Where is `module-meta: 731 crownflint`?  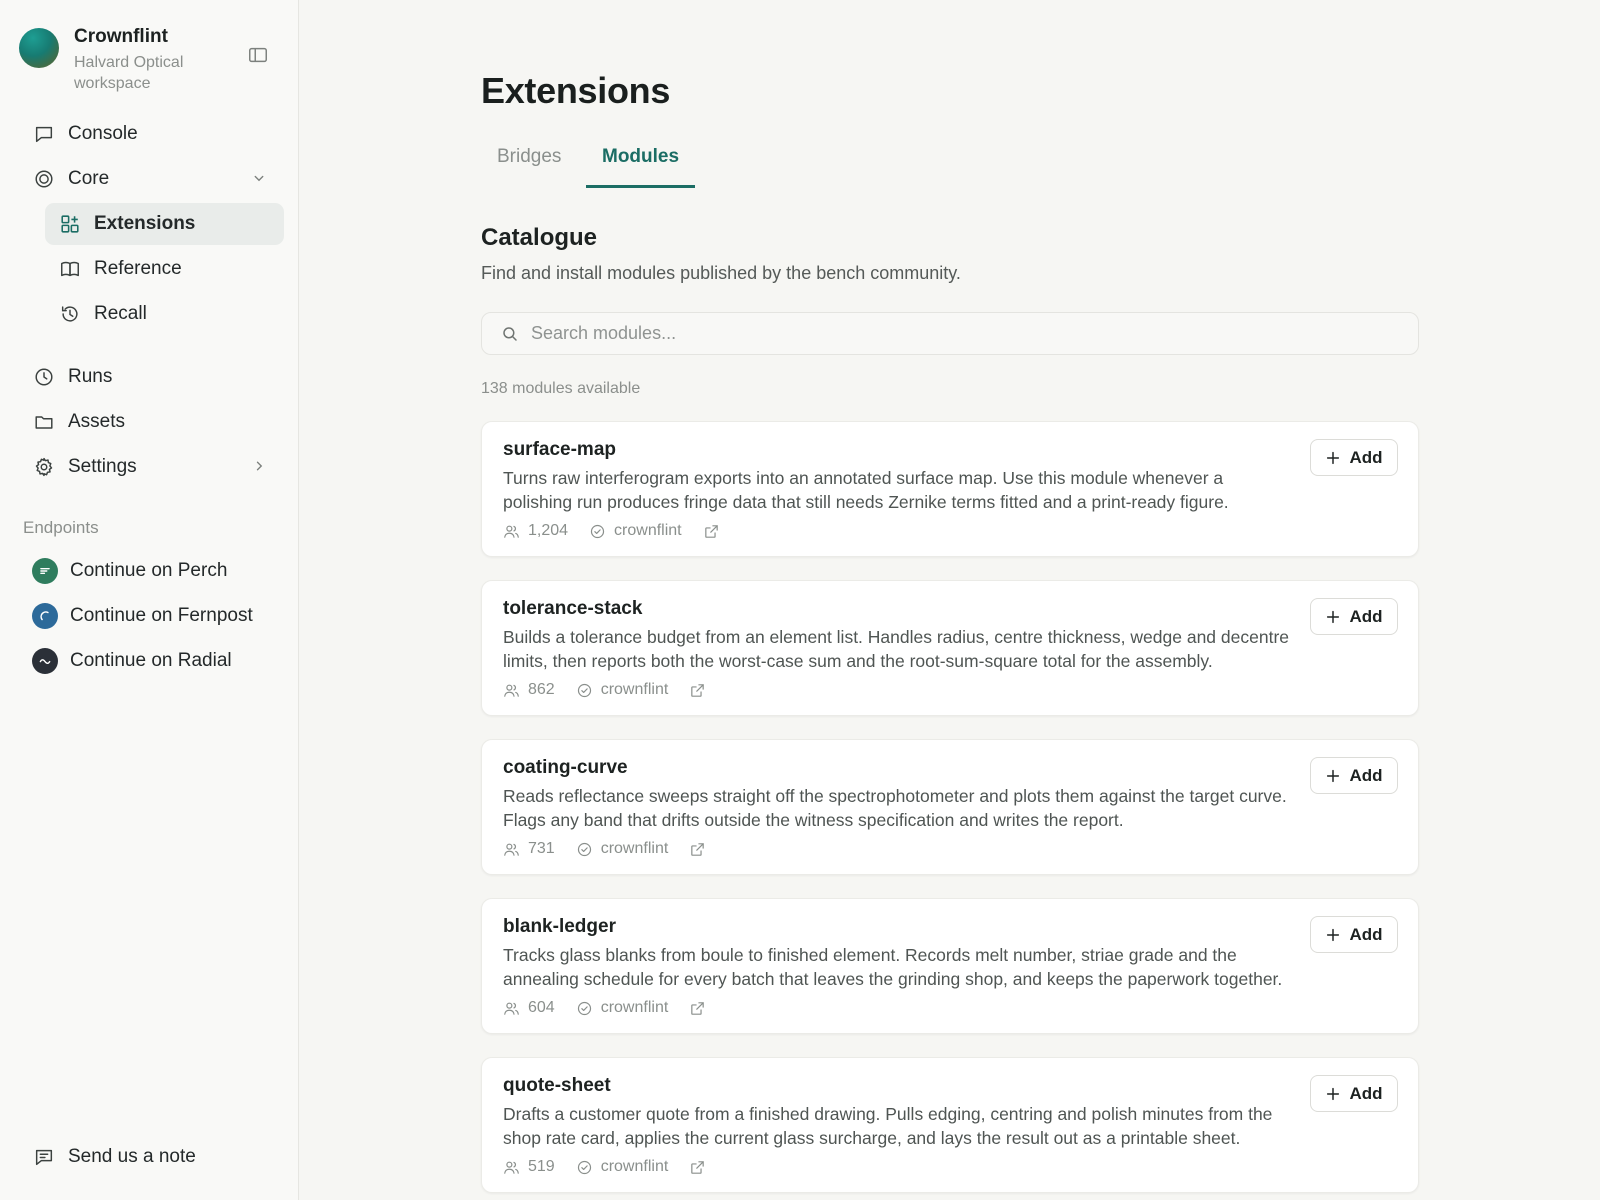
module-meta: 731 crownflint is located at coordinates (604, 849).